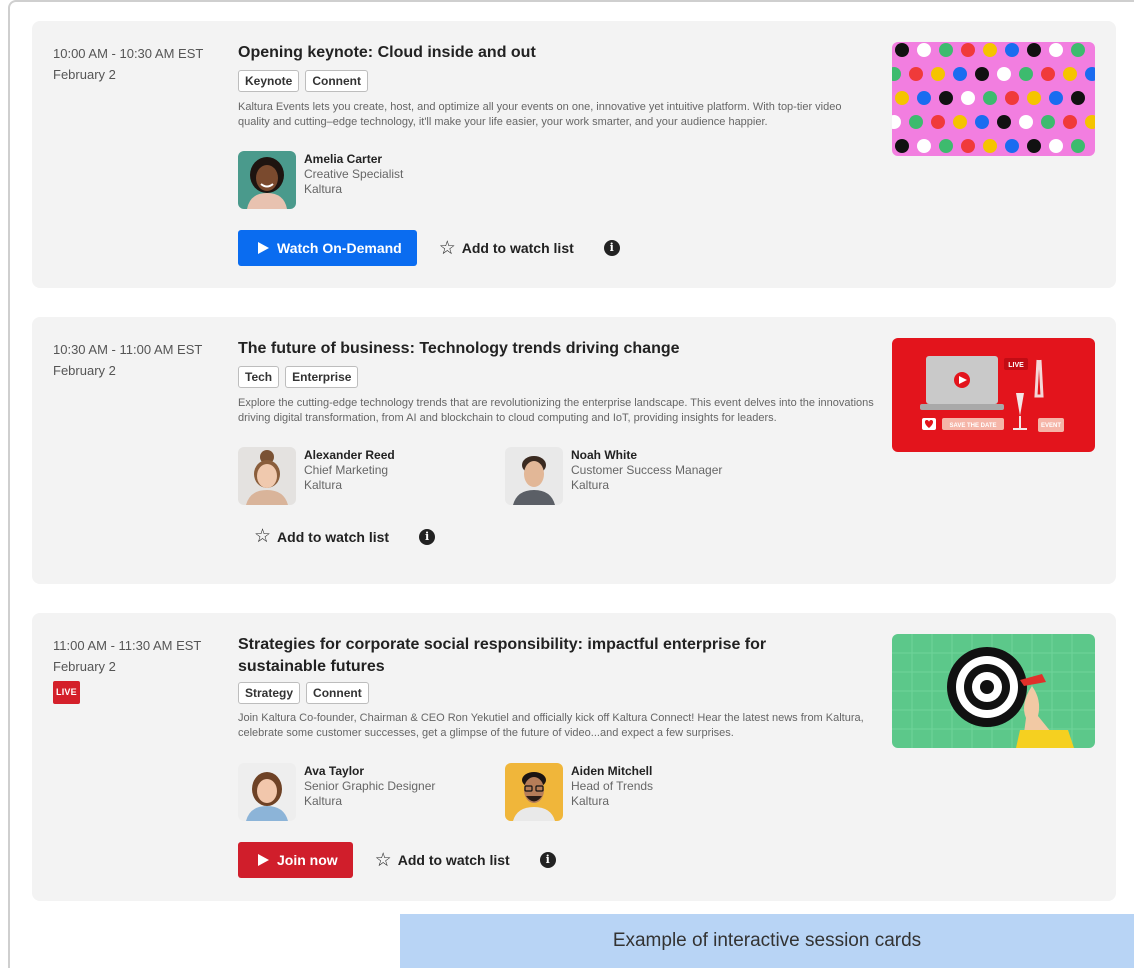 This screenshot has width=1134, height=968. I want to click on card-actions: Join now ☆ Add to watch list i, so click(397, 860).